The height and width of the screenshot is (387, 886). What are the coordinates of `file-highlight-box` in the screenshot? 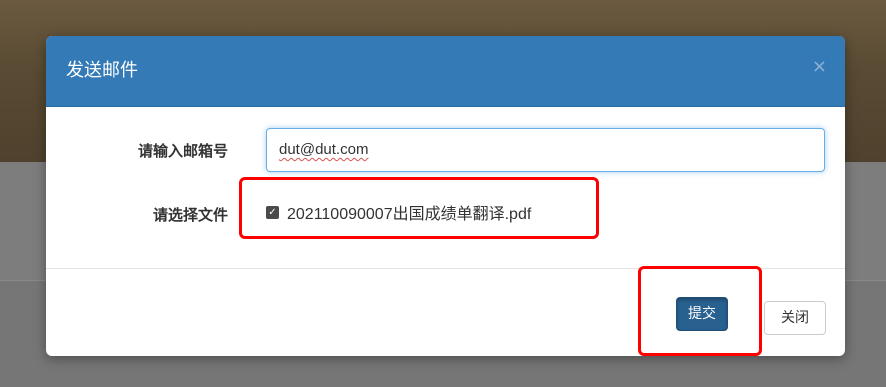 It's located at (419, 208).